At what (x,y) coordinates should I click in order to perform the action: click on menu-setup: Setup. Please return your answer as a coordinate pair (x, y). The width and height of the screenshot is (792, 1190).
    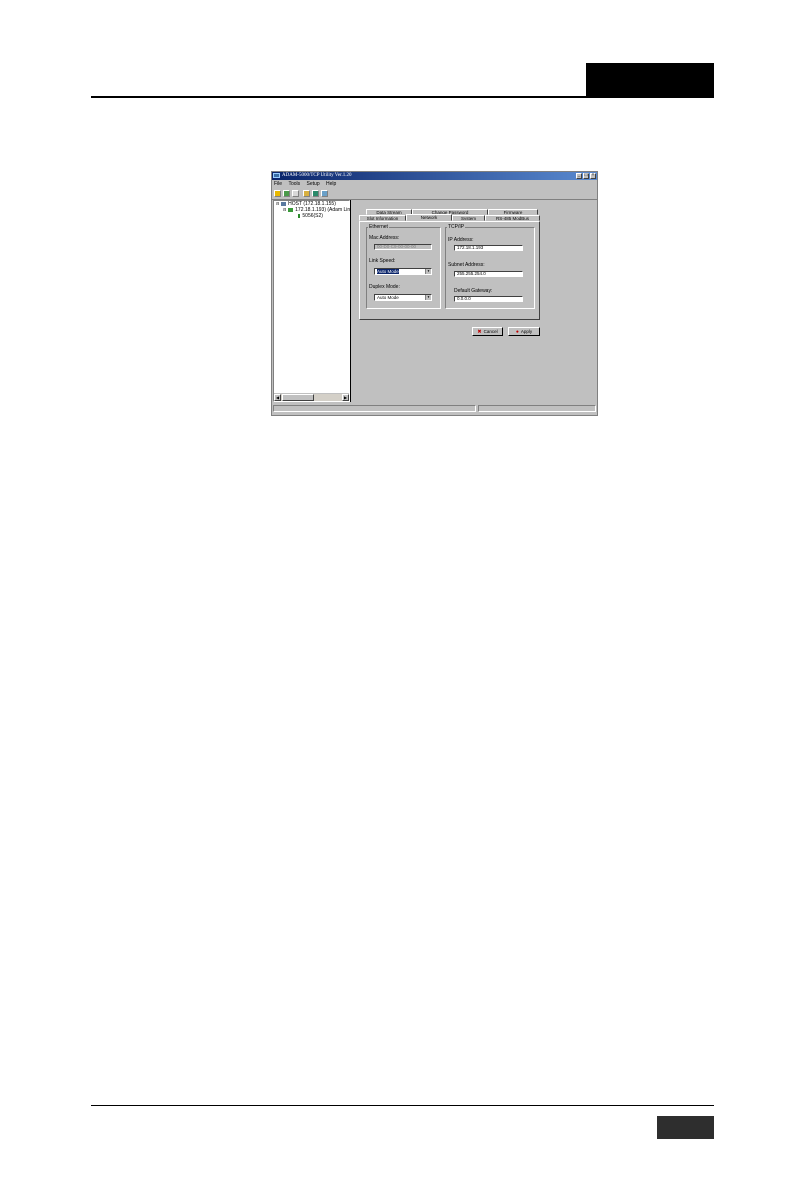
    Looking at the image, I should click on (313, 184).